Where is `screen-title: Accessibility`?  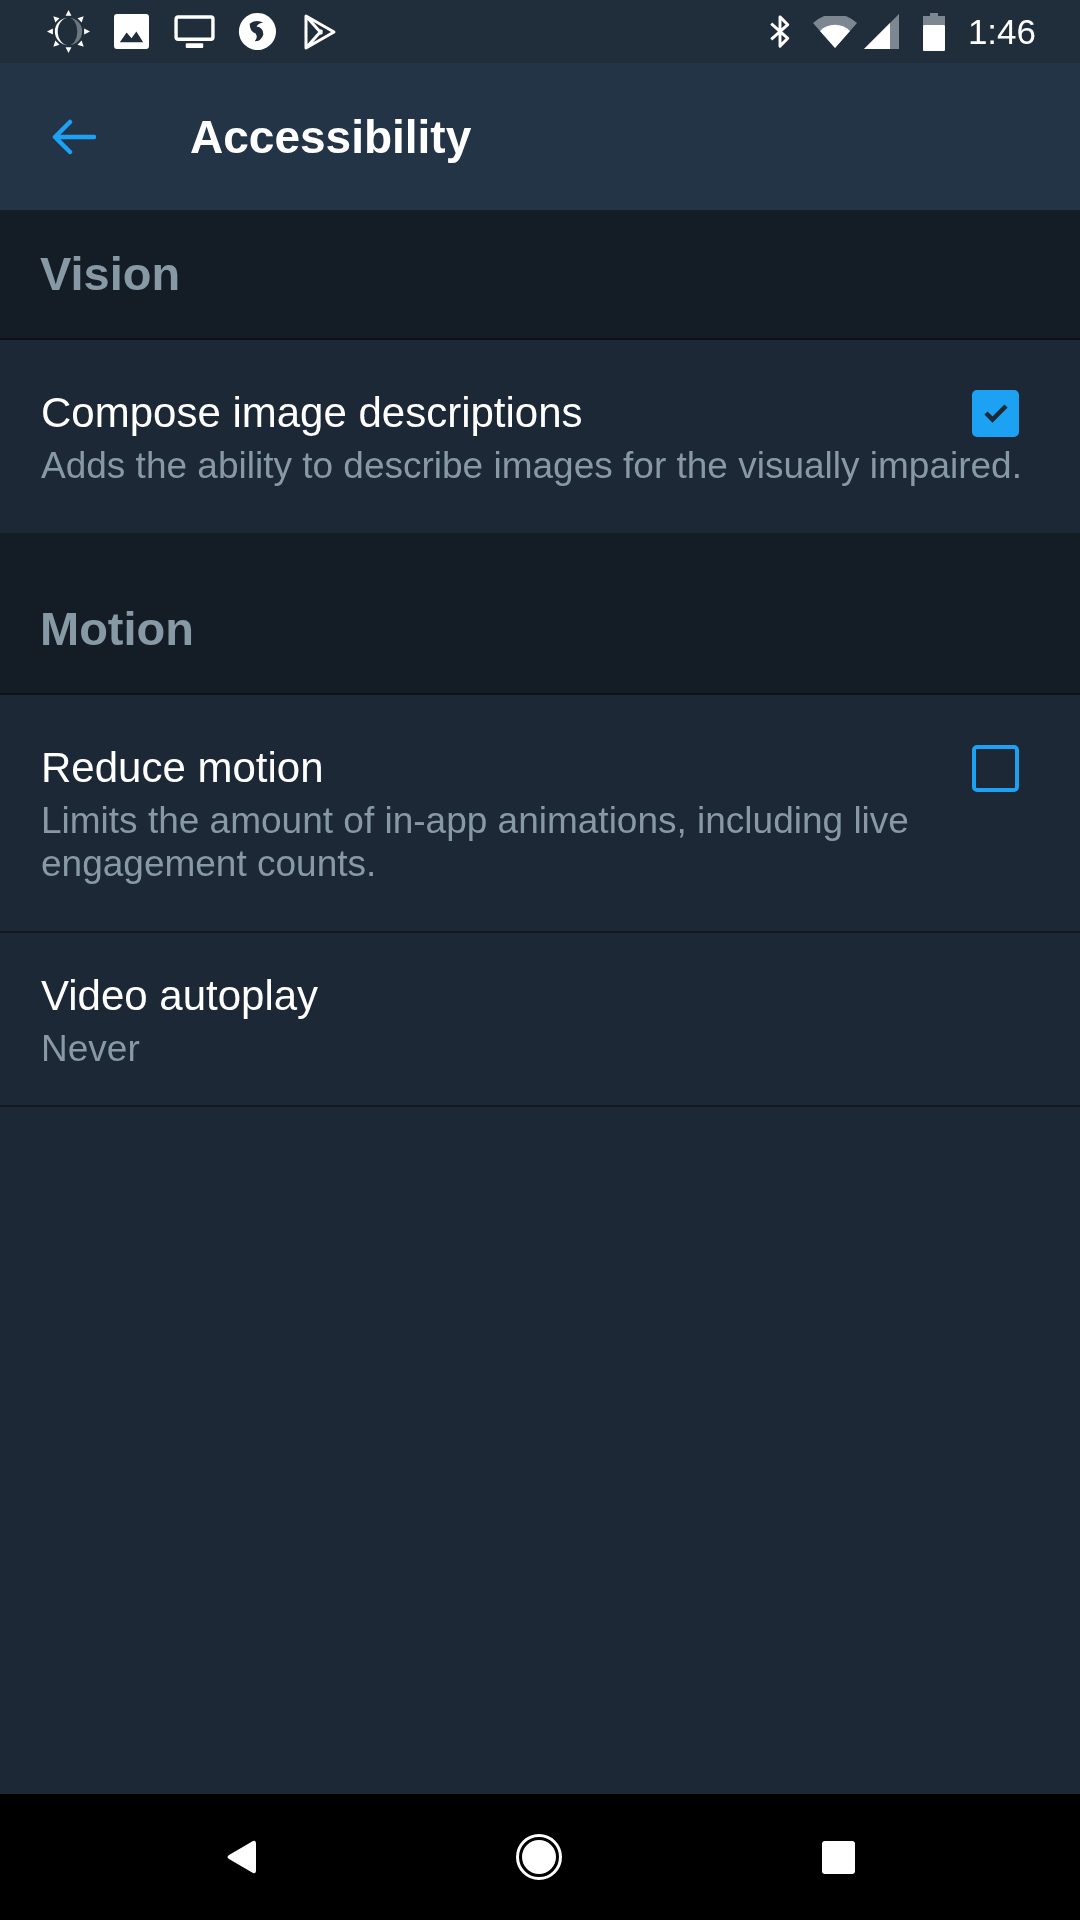
screen-title: Accessibility is located at coordinates (331, 137).